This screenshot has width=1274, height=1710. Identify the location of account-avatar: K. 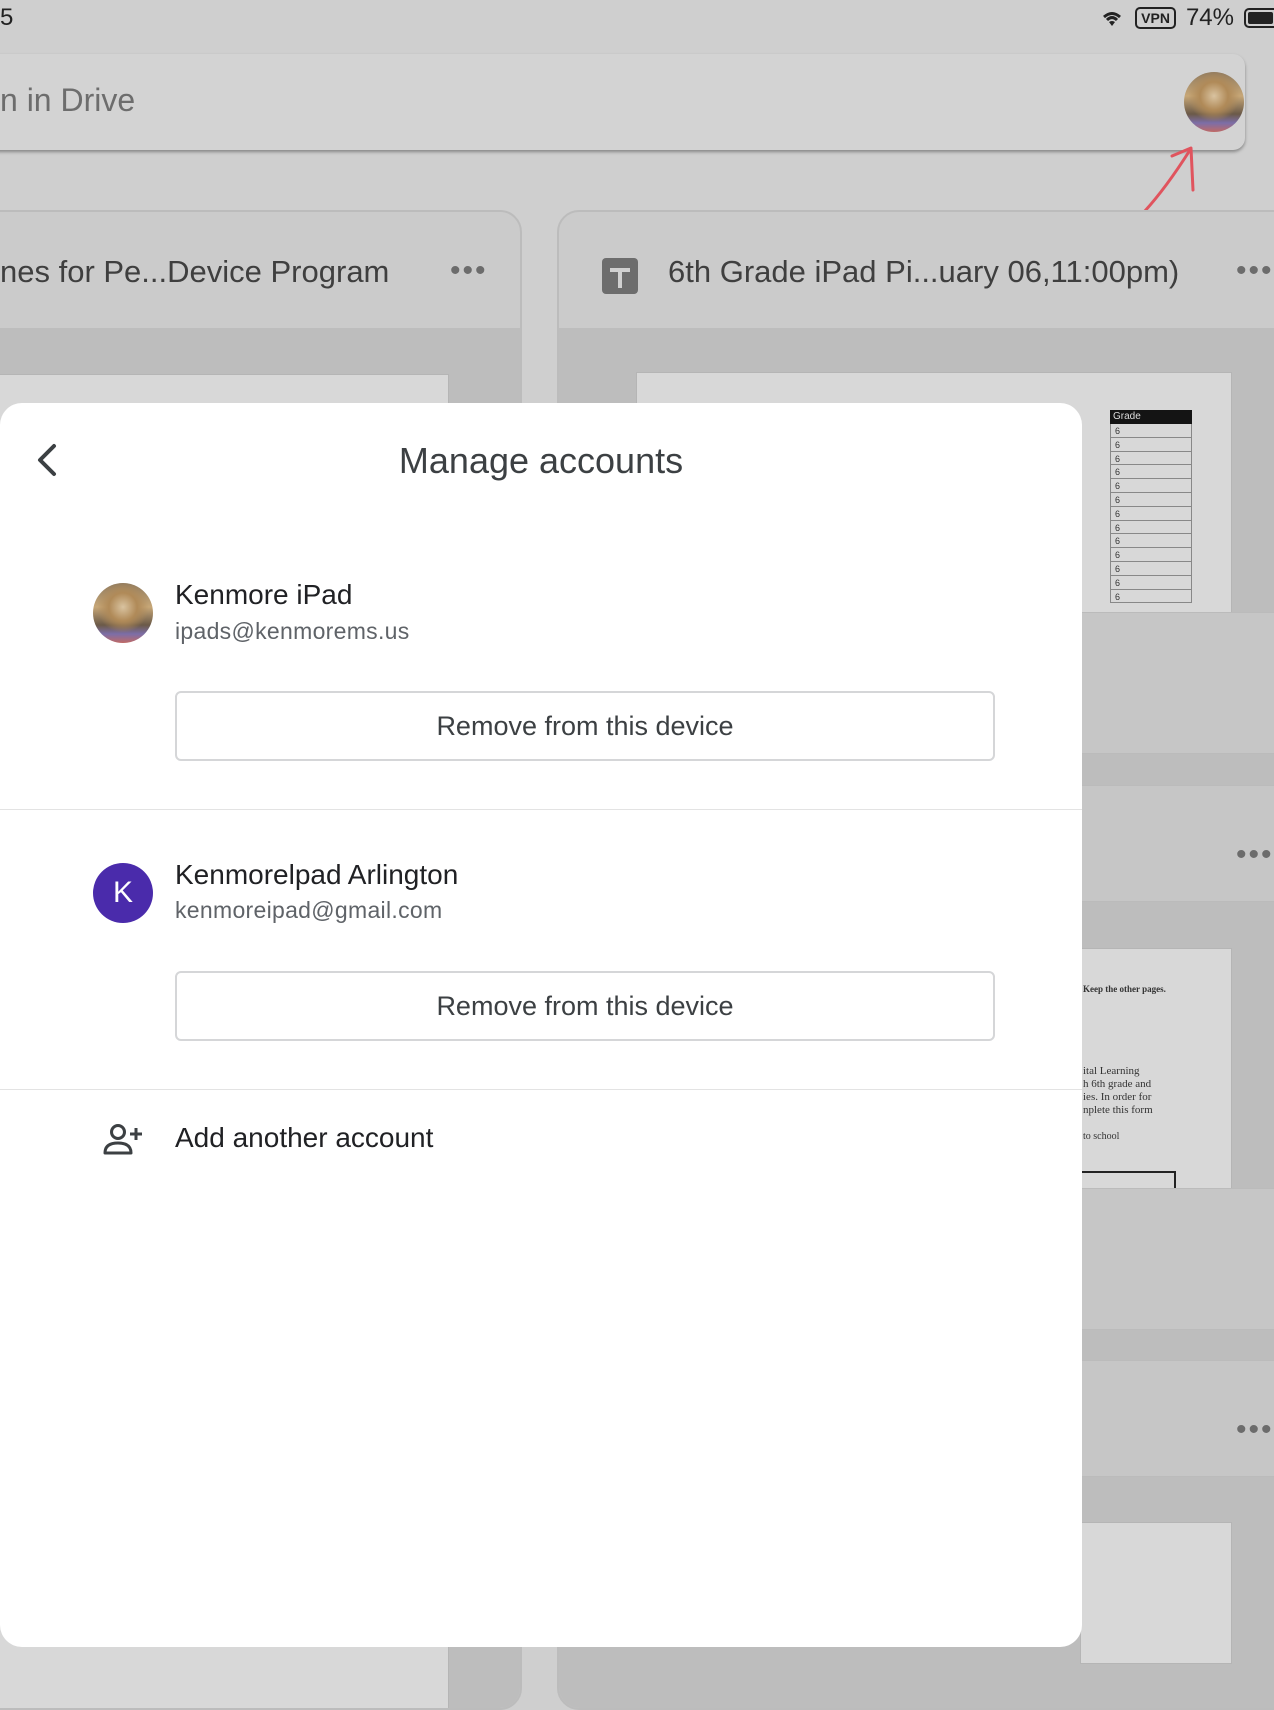
(123, 893).